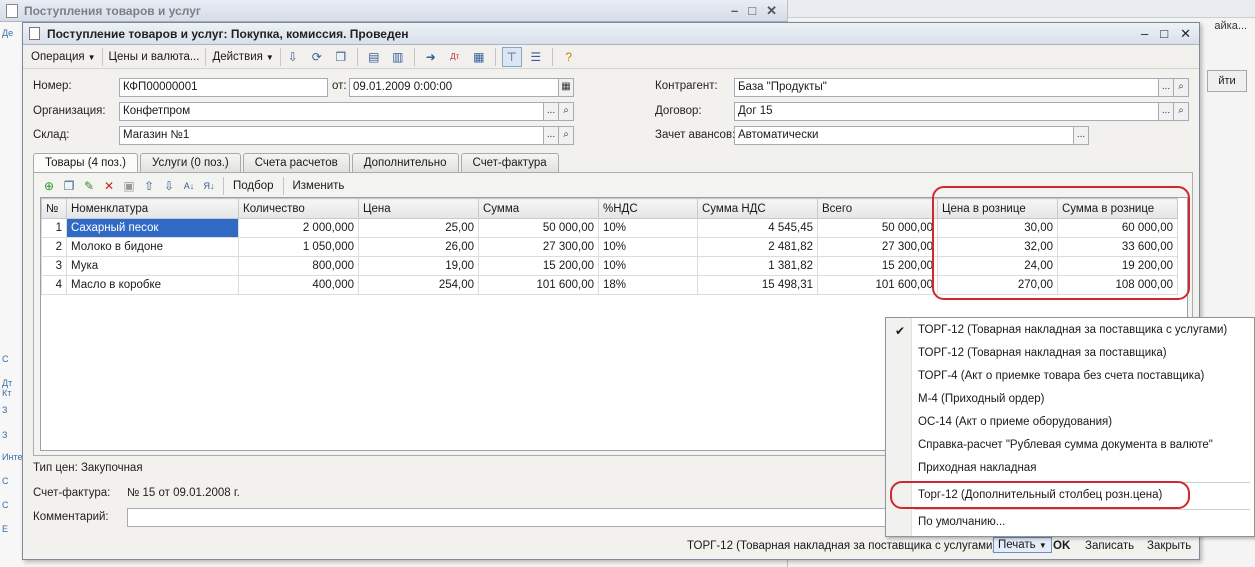  What do you see at coordinates (418, 247) in the screenshot?
I see `table-cell: 26,00` at bounding box center [418, 247].